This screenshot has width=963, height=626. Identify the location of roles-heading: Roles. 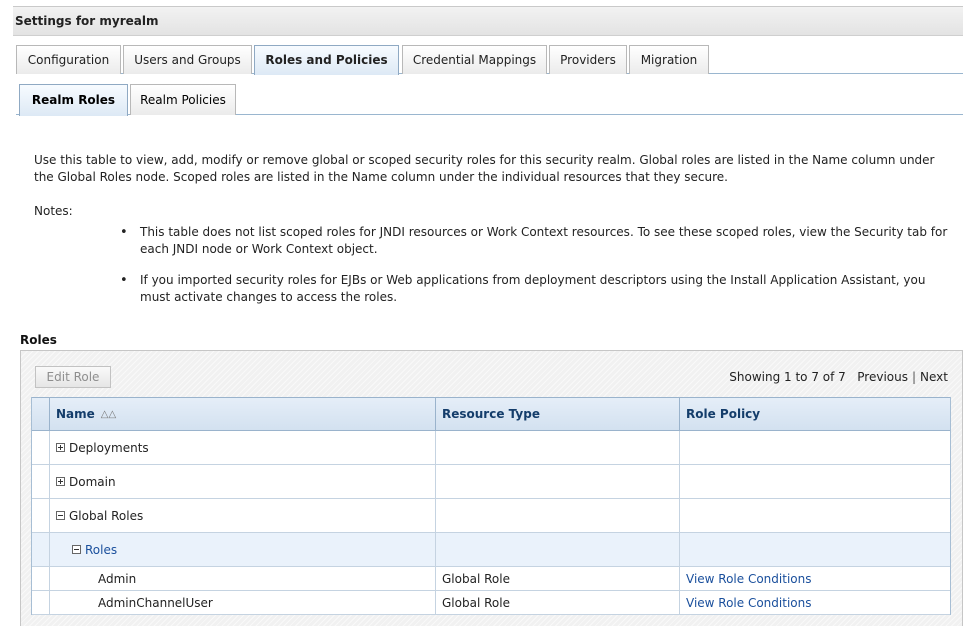
(38, 340).